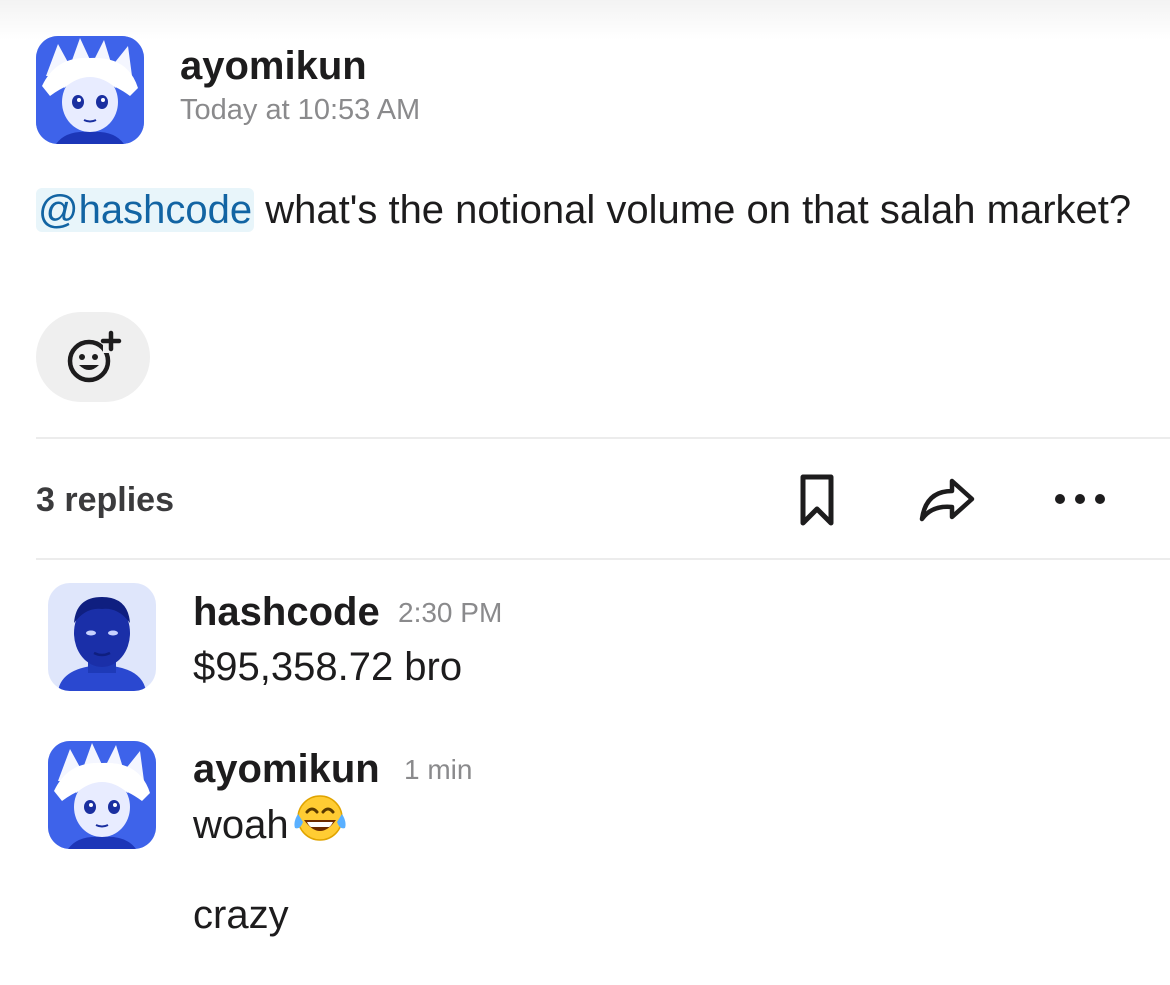  I want to click on reply-text: crazy, so click(241, 915).